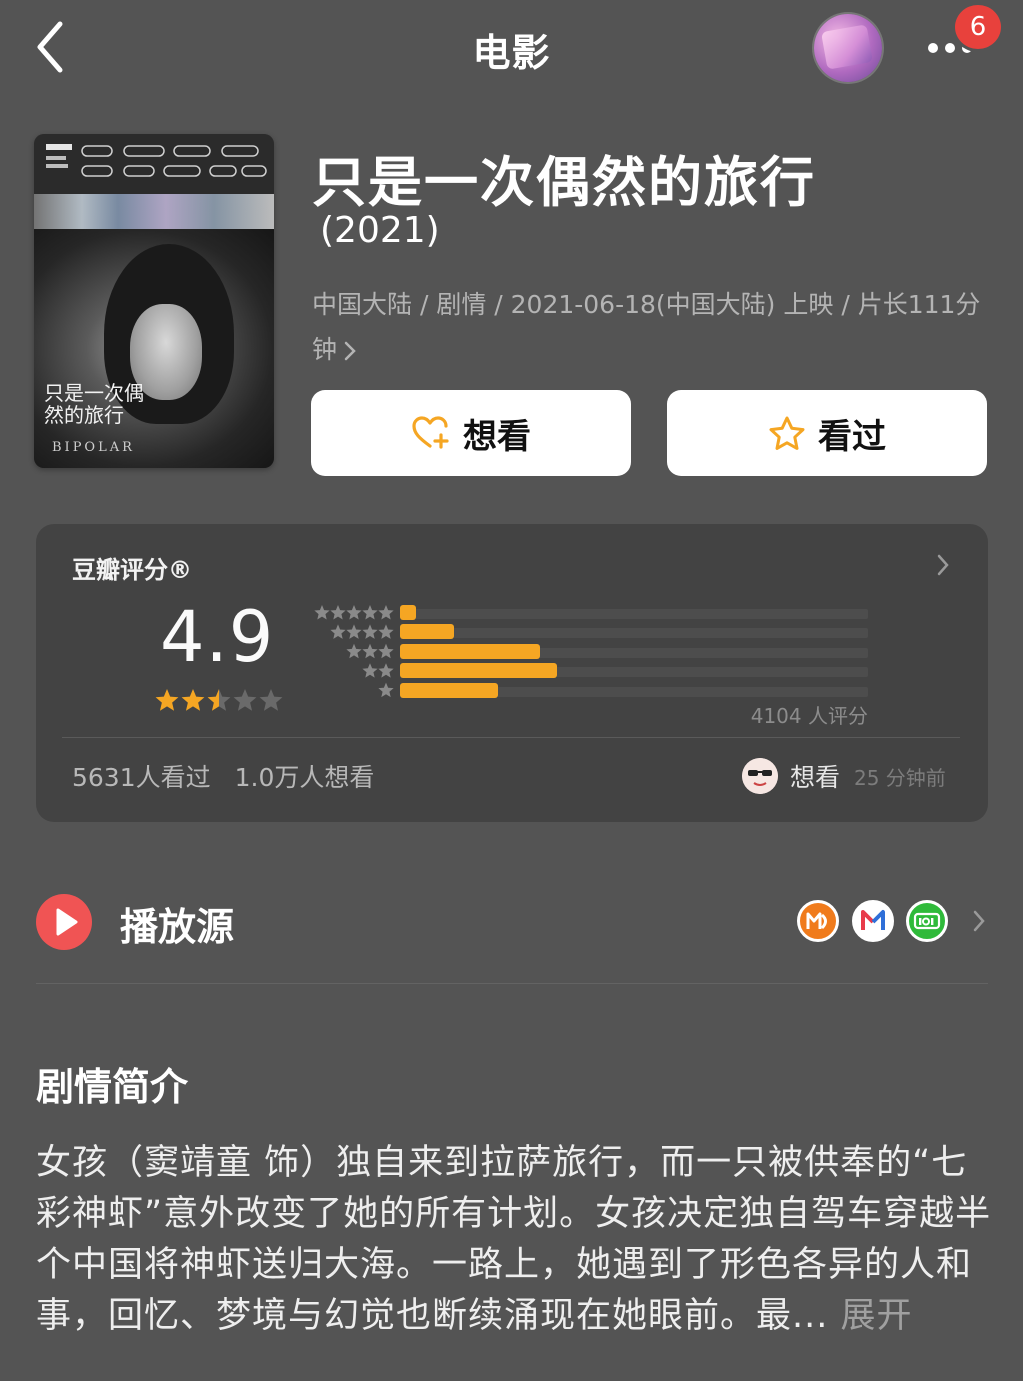  I want to click on rating-distribution-stars, so click(354, 651).